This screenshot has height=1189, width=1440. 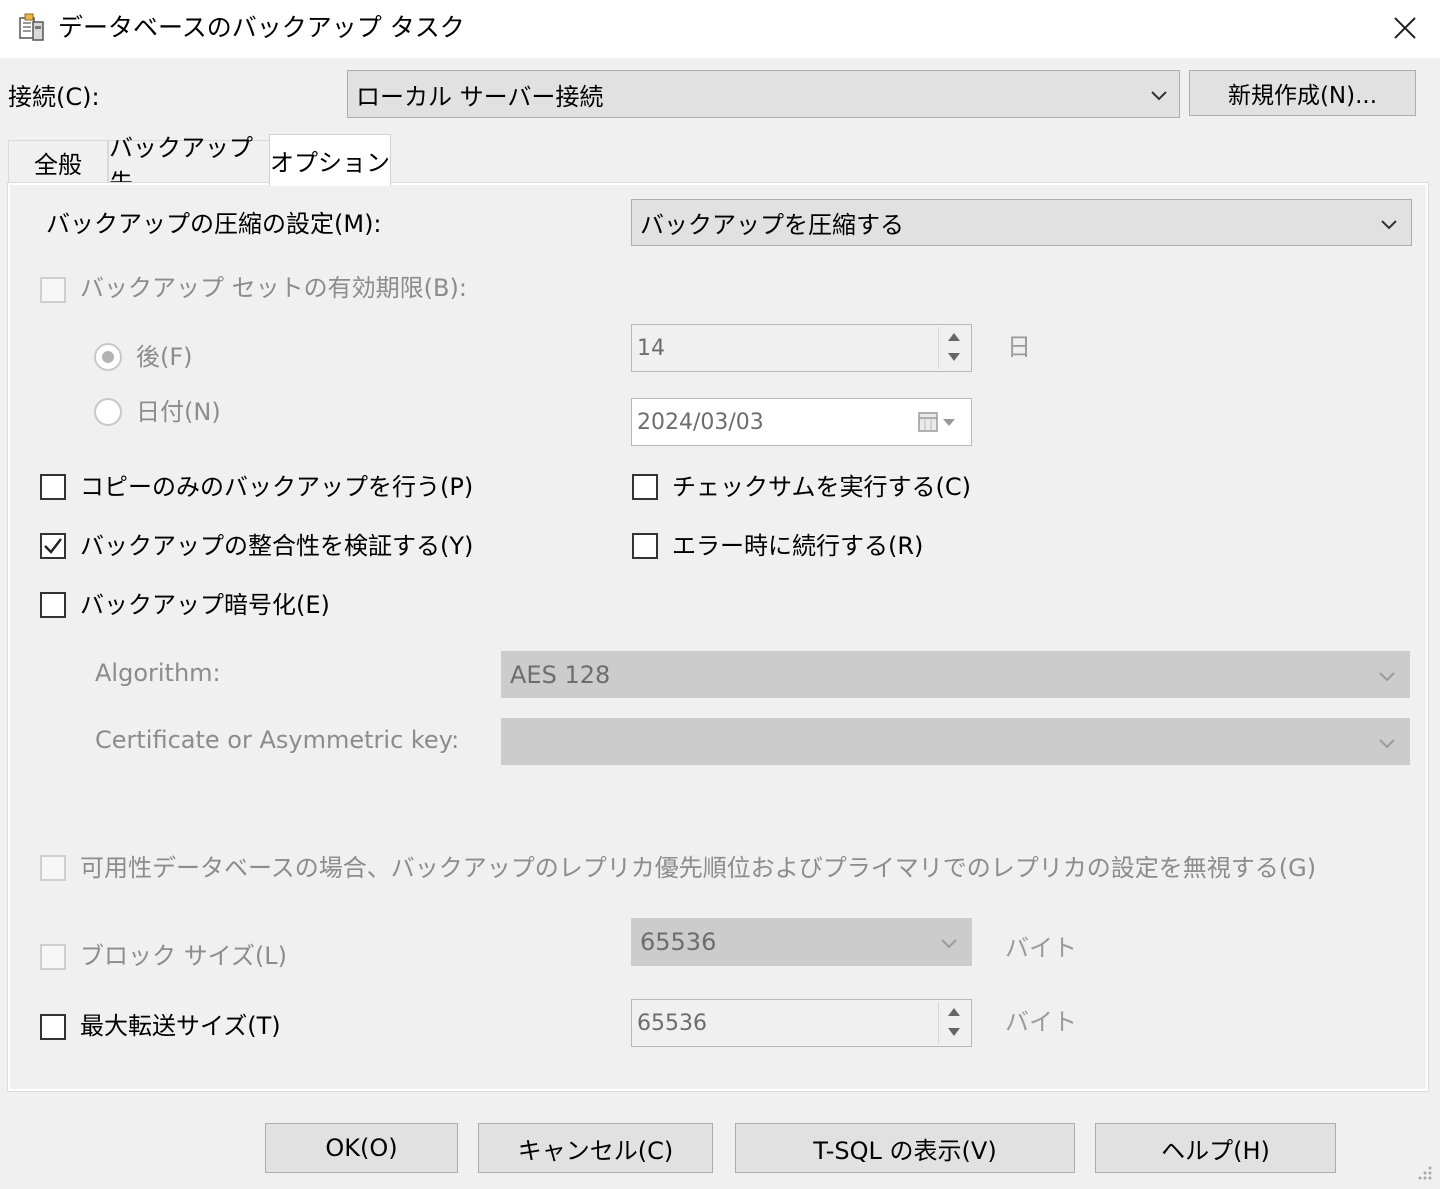 I want to click on help-button: ヘルプ(H), so click(x=1215, y=1148).